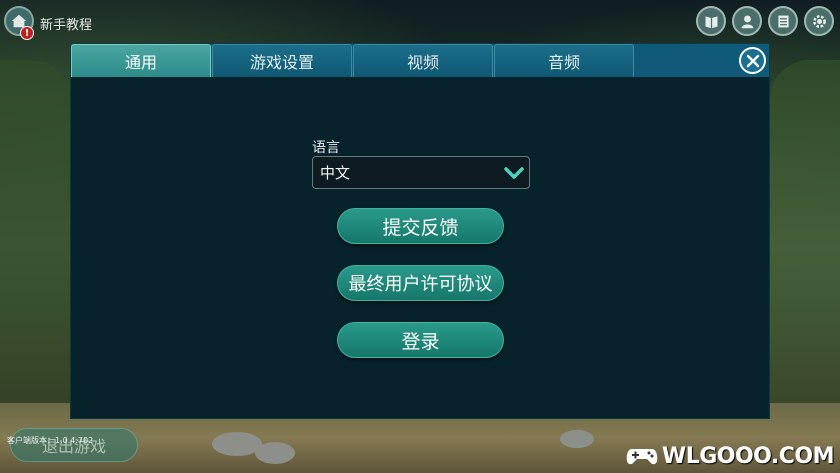 The width and height of the screenshot is (840, 473). Describe the element at coordinates (819, 21) in the screenshot. I see `settings-gear-icon` at that location.